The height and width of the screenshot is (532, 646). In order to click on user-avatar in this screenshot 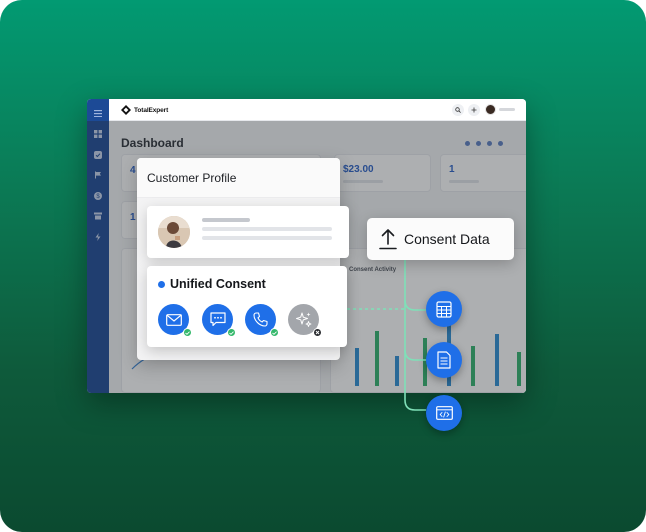, I will do `click(490, 109)`.